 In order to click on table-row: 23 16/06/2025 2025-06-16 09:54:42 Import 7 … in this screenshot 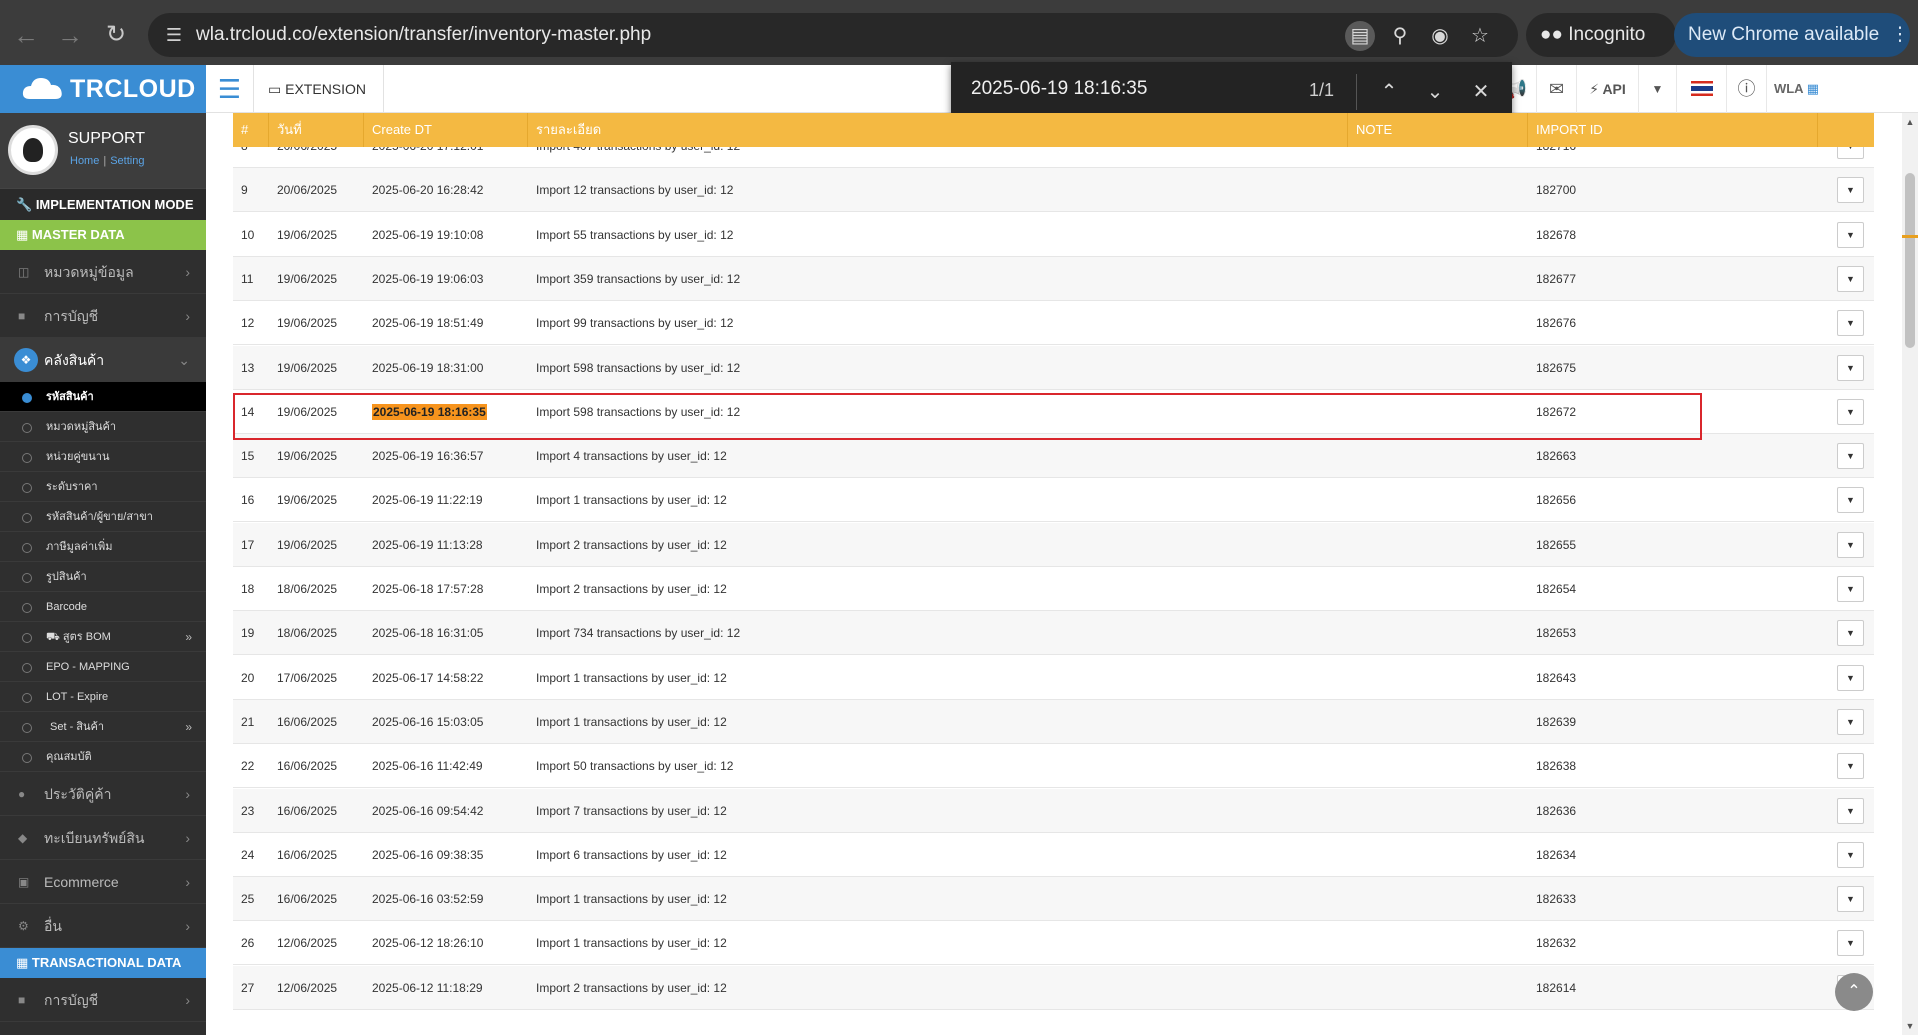, I will do `click(1053, 810)`.